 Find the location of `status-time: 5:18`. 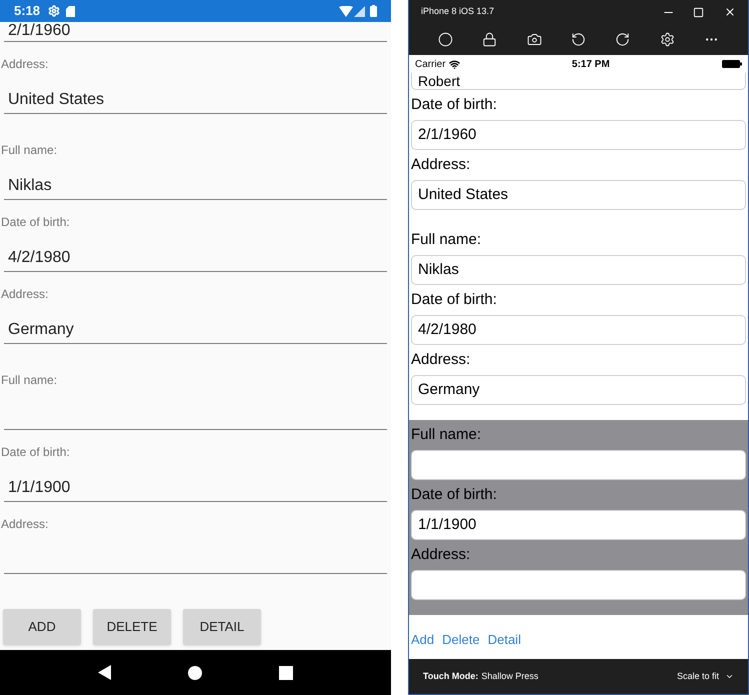

status-time: 5:18 is located at coordinates (27, 11).